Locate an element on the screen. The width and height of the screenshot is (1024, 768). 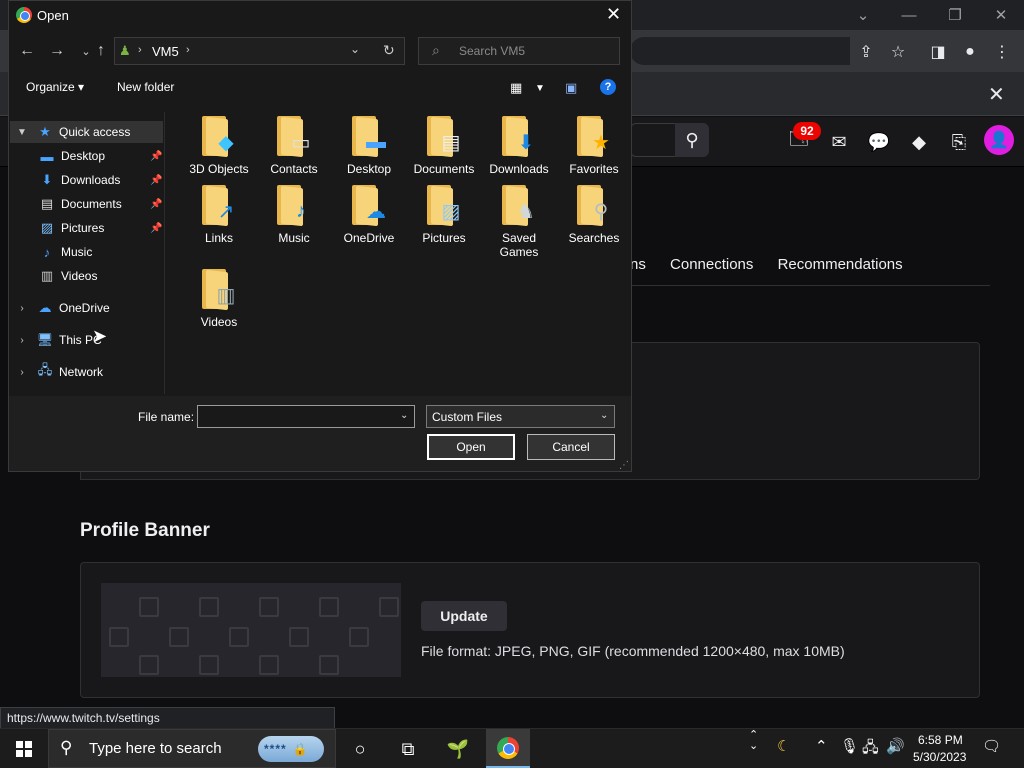
address-dropdown-icon: ⌄ is located at coordinates (355, 49).